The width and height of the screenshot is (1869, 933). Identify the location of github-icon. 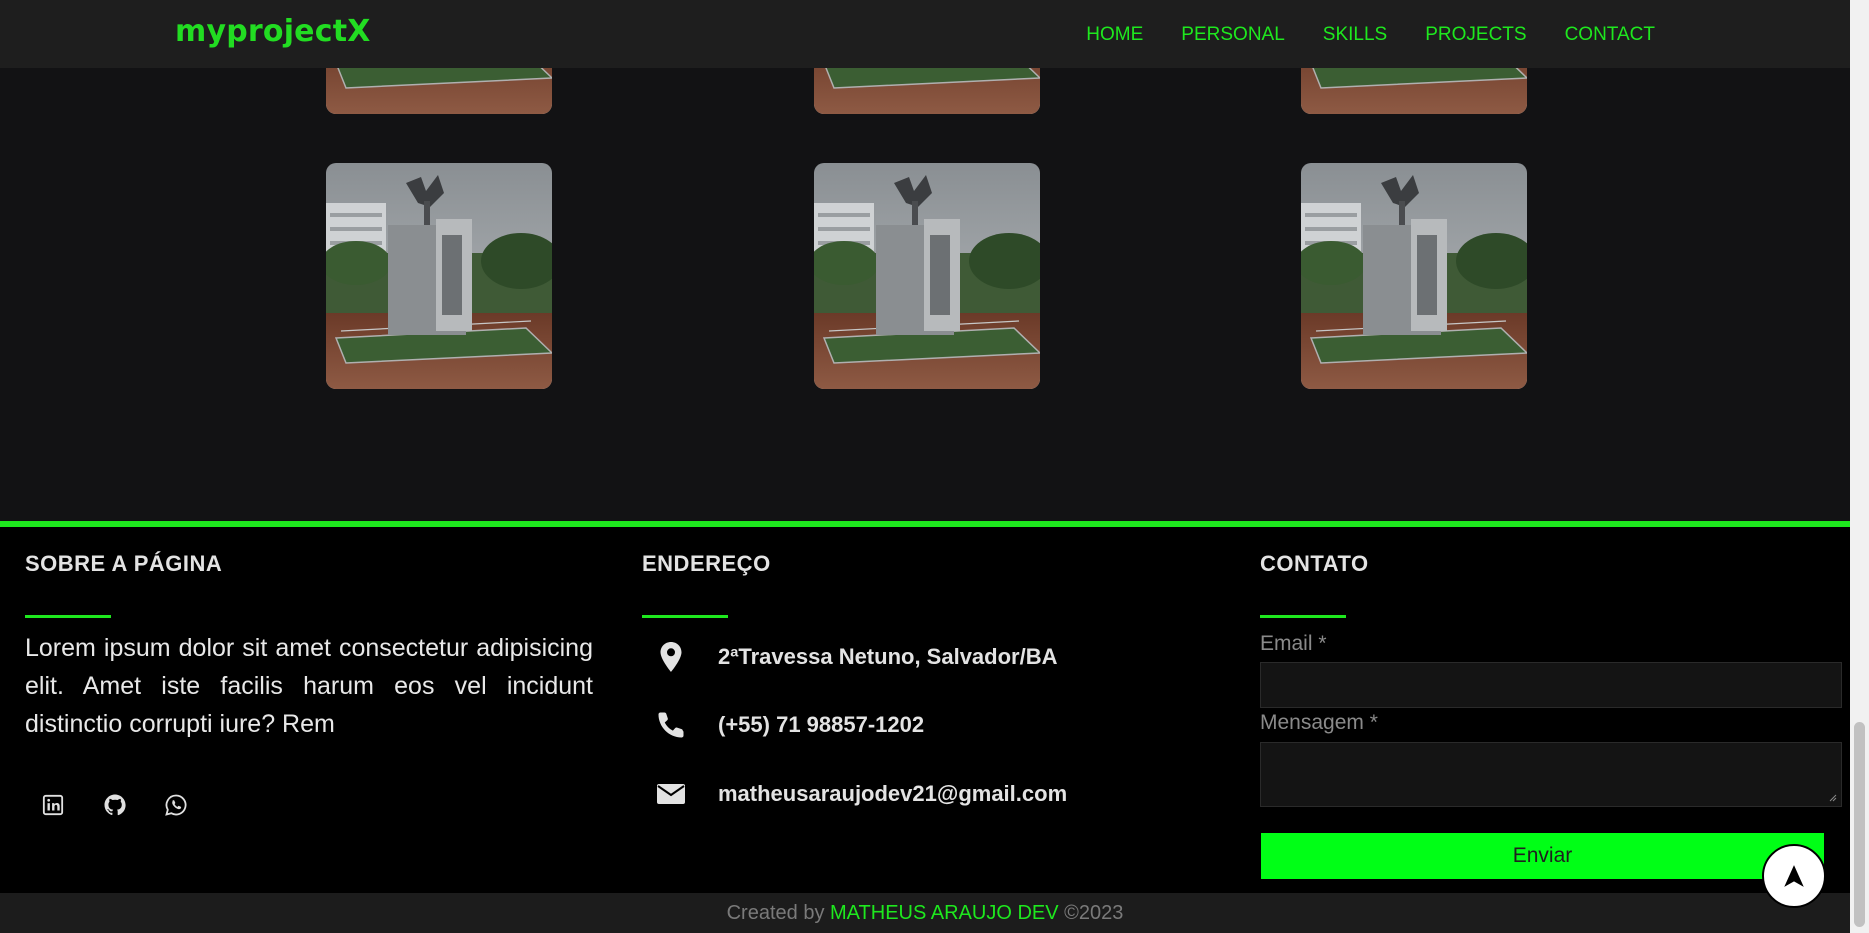
(115, 805).